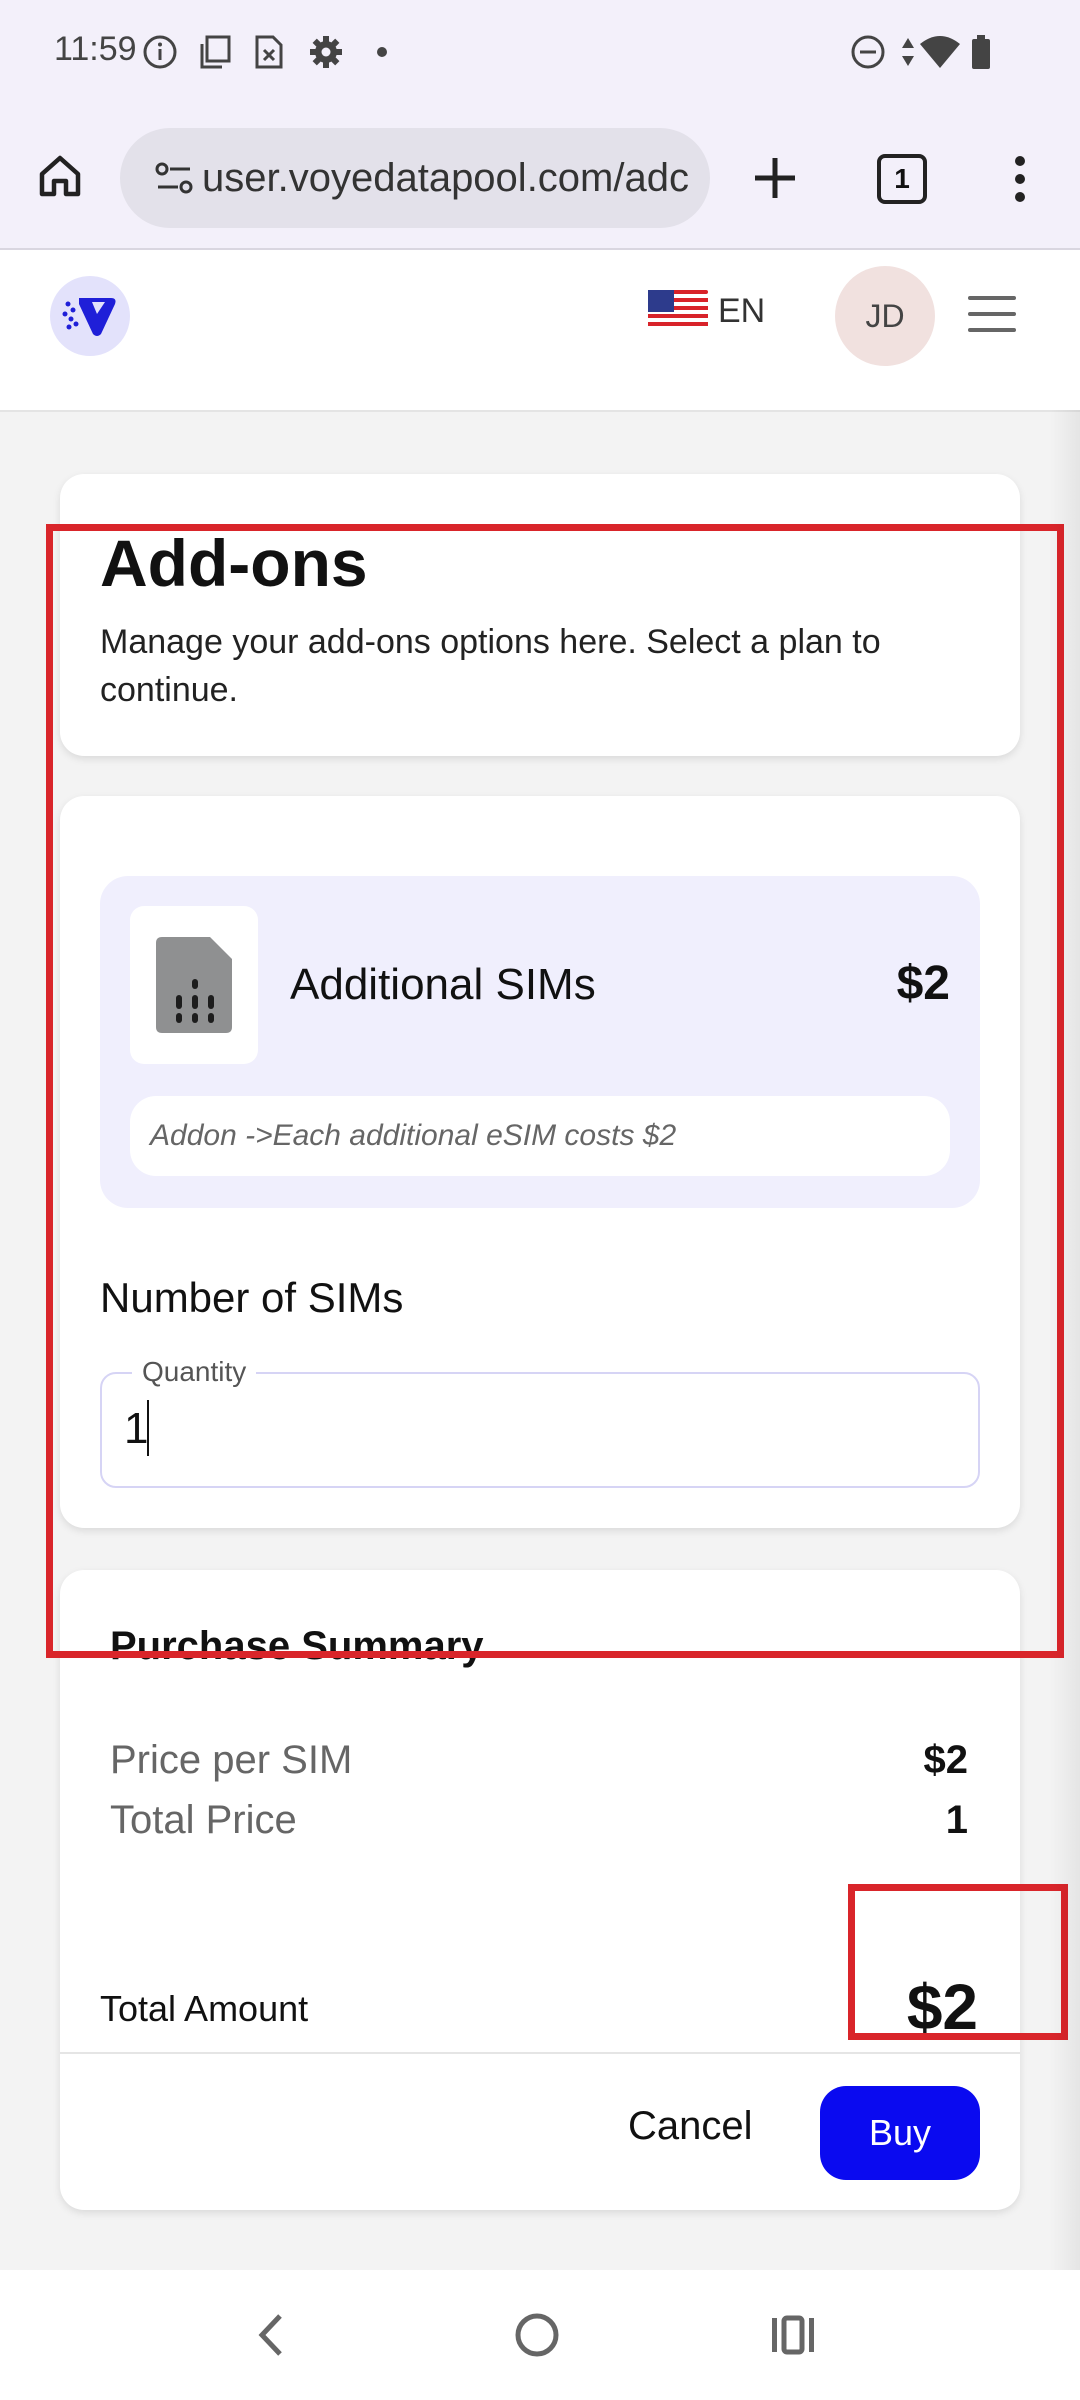 This screenshot has width=1080, height=2400. I want to click on new-tab-icon, so click(775, 178).